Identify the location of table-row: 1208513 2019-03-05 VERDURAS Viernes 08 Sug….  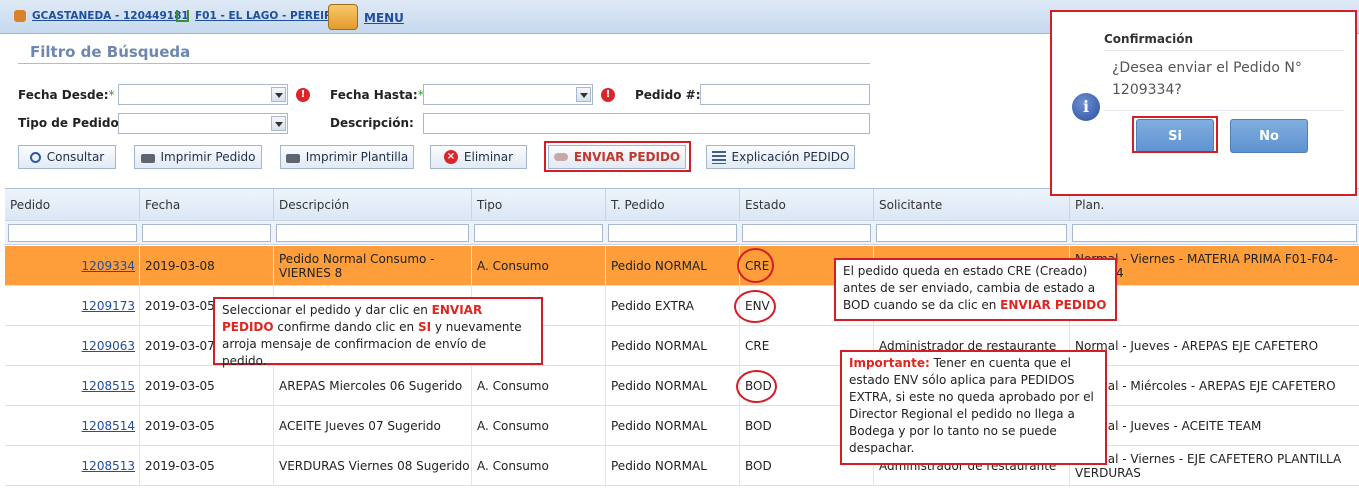
(682, 466).